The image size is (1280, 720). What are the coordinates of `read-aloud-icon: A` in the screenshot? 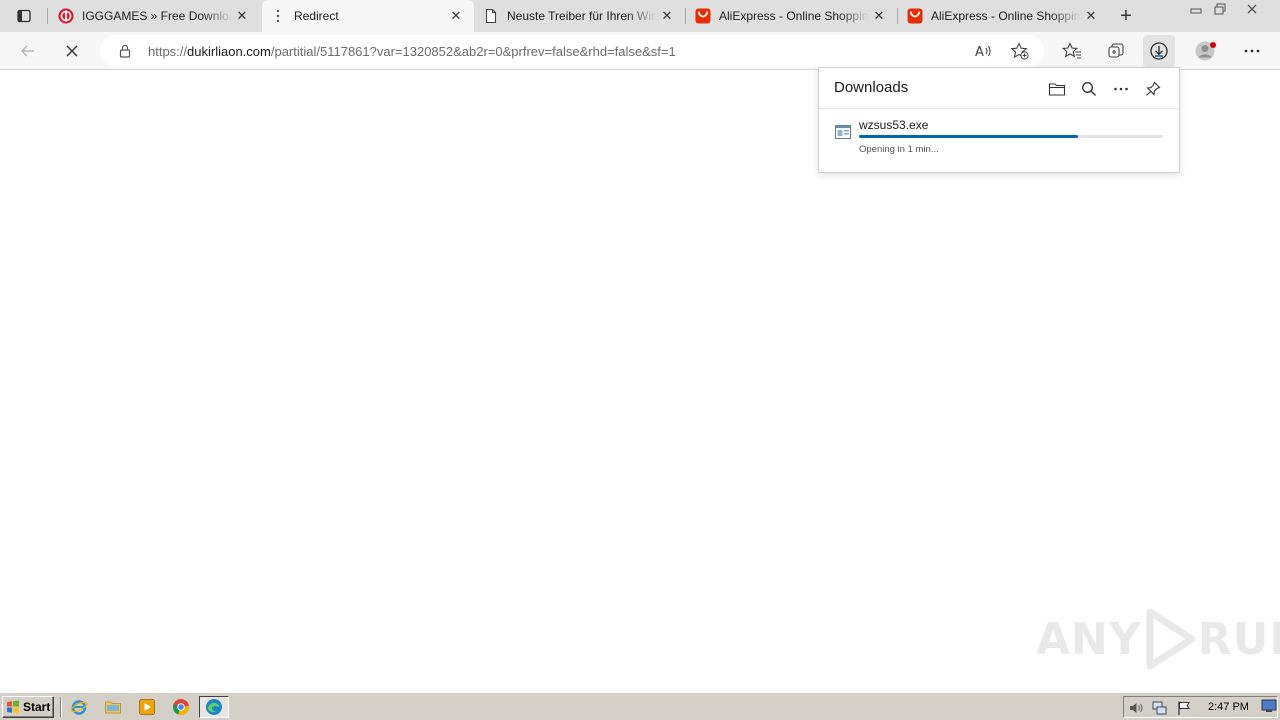 It's located at (983, 52).